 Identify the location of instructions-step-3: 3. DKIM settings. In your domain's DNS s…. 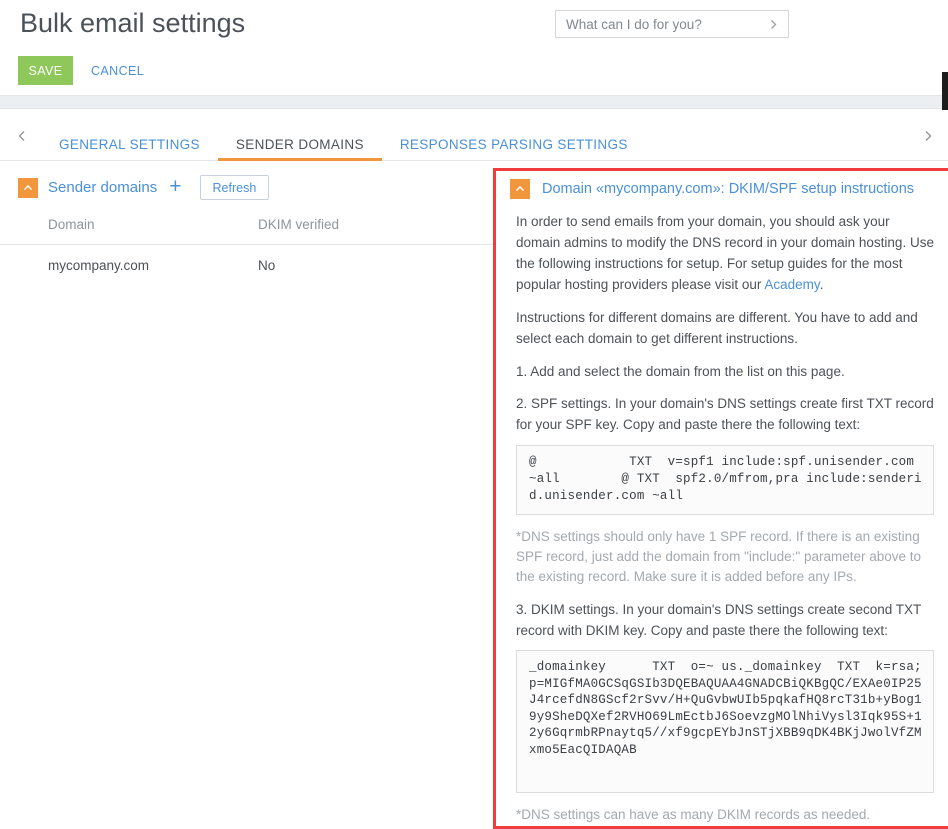
(719, 620).